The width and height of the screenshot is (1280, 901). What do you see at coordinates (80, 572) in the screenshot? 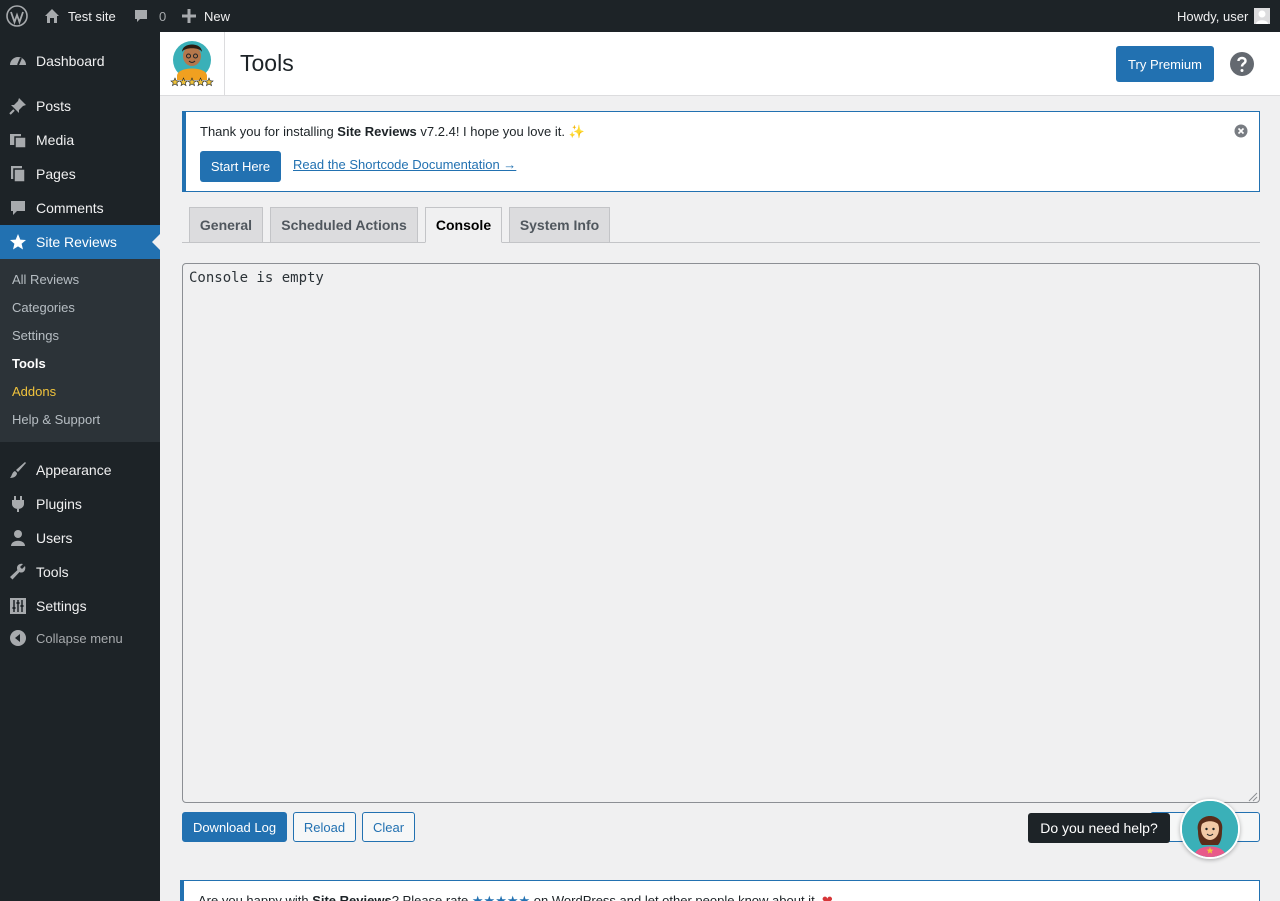
I see `menu-tools: Tools` at bounding box center [80, 572].